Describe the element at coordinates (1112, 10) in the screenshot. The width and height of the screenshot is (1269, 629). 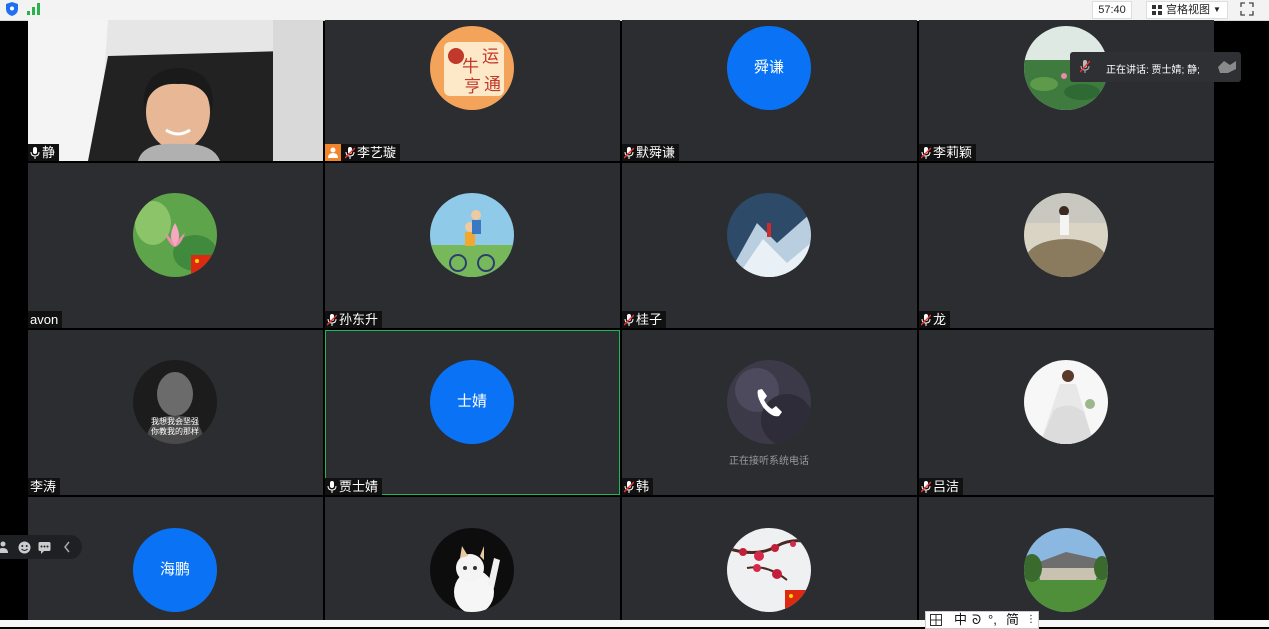
I see `meeting-timer: 57:40` at that location.